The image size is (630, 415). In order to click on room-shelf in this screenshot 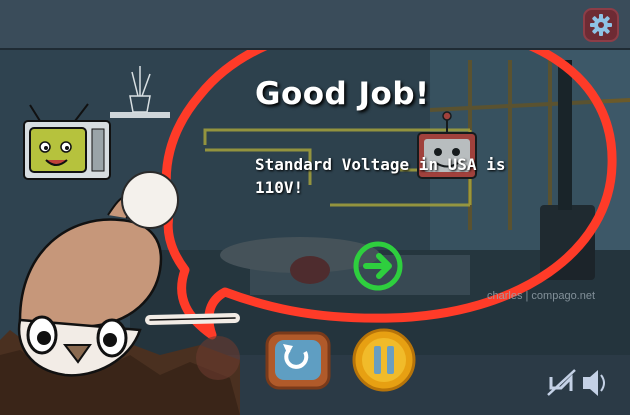, I will do `click(140, 115)`.